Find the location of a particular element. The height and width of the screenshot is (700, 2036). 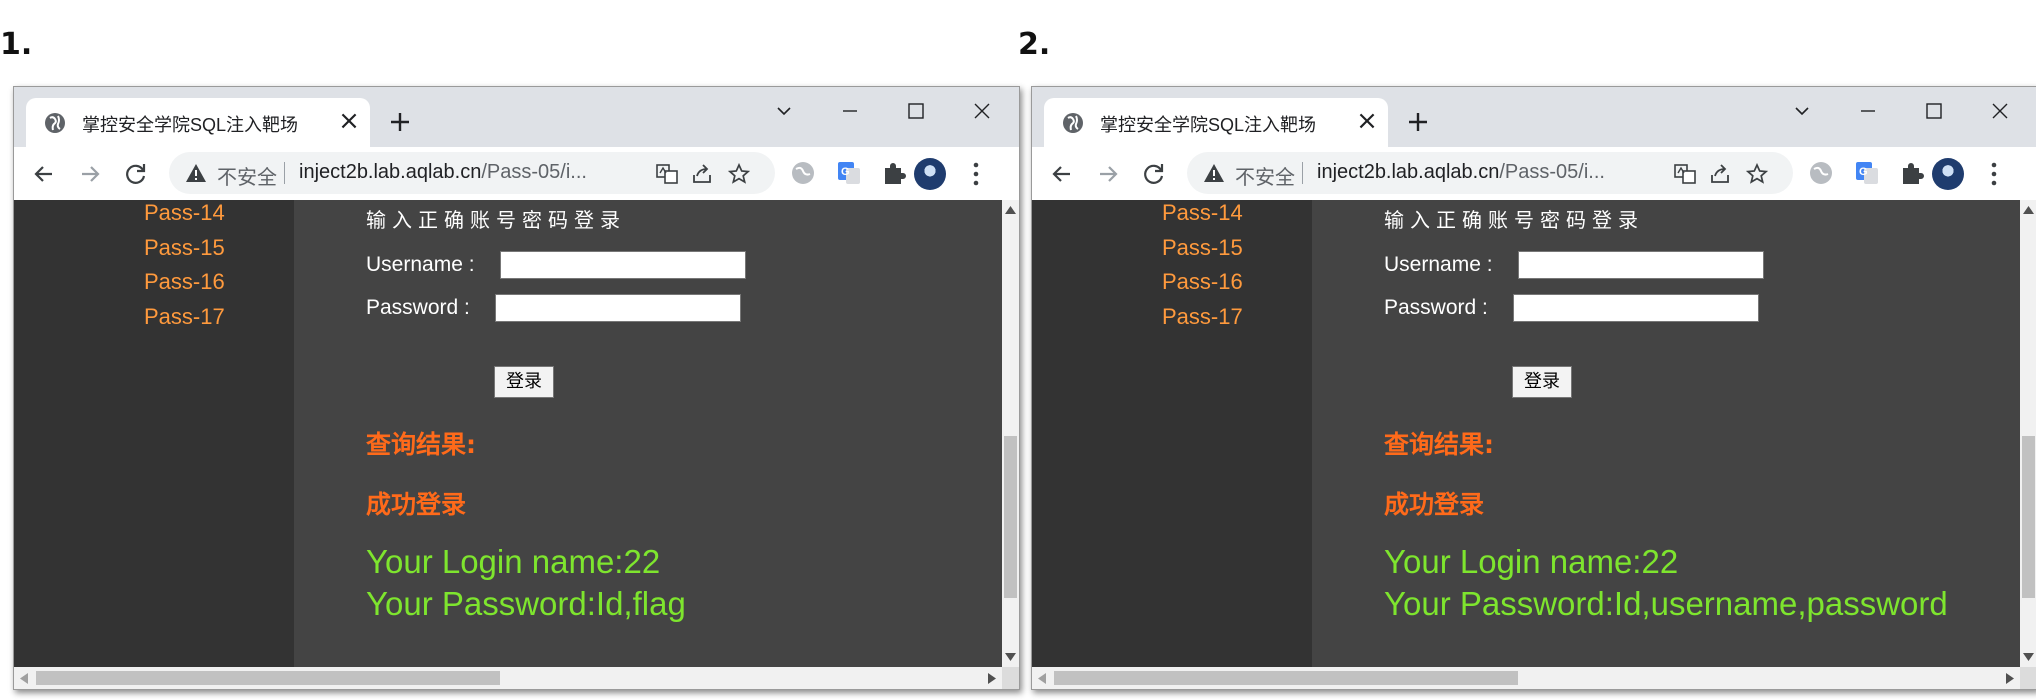

globe-icon is located at coordinates (1073, 123).